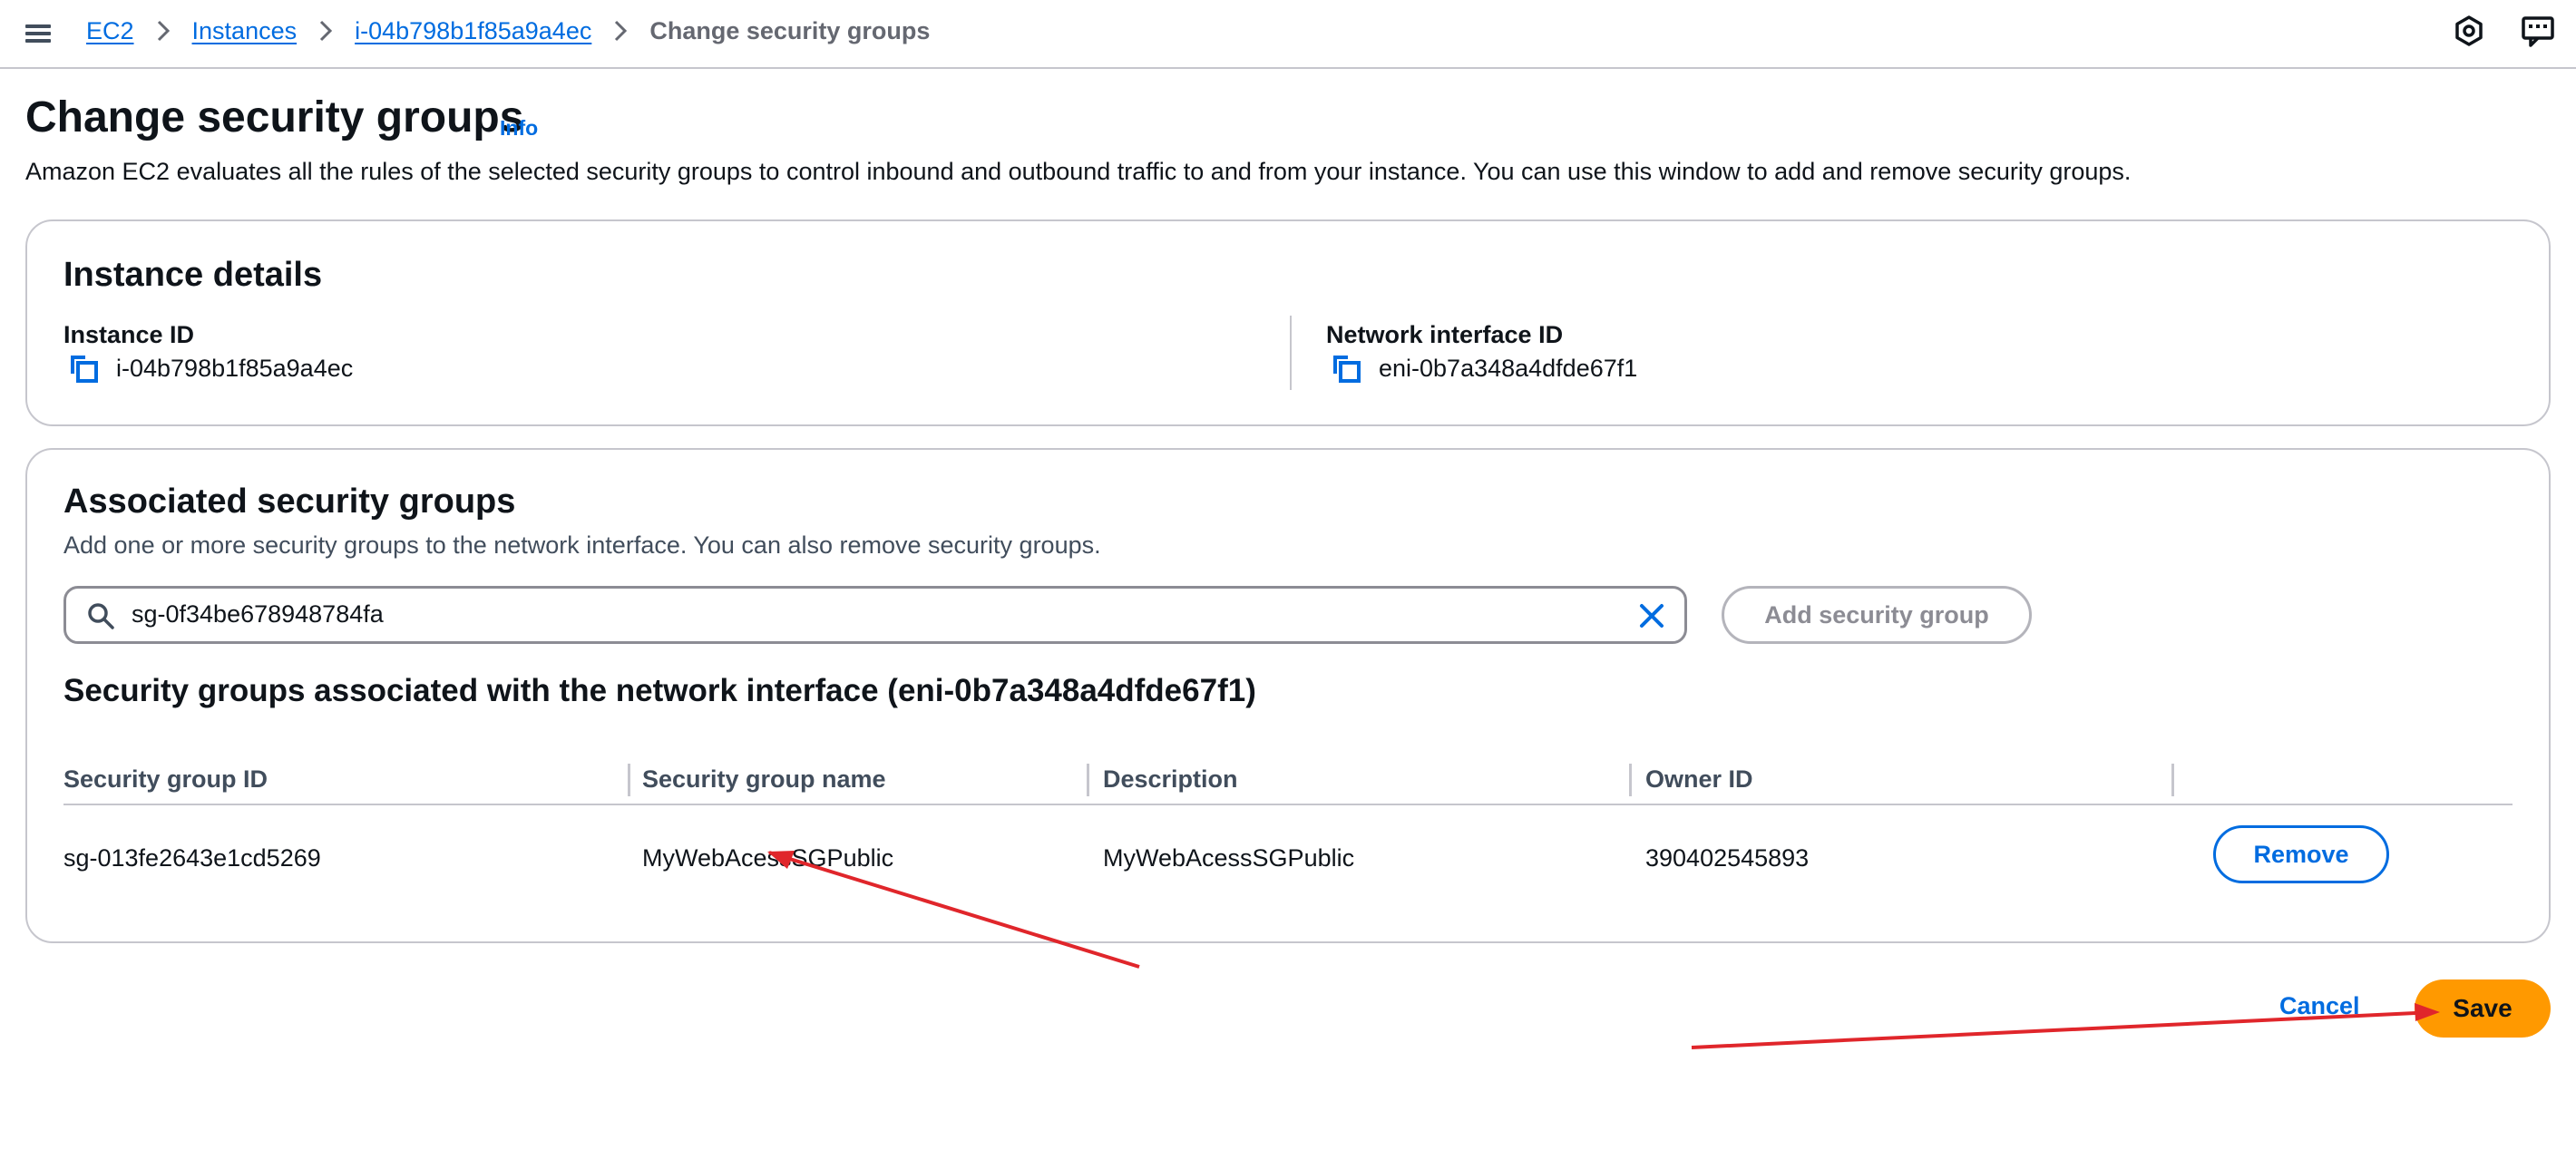  What do you see at coordinates (1651, 615) in the screenshot?
I see `clear-x-icon` at bounding box center [1651, 615].